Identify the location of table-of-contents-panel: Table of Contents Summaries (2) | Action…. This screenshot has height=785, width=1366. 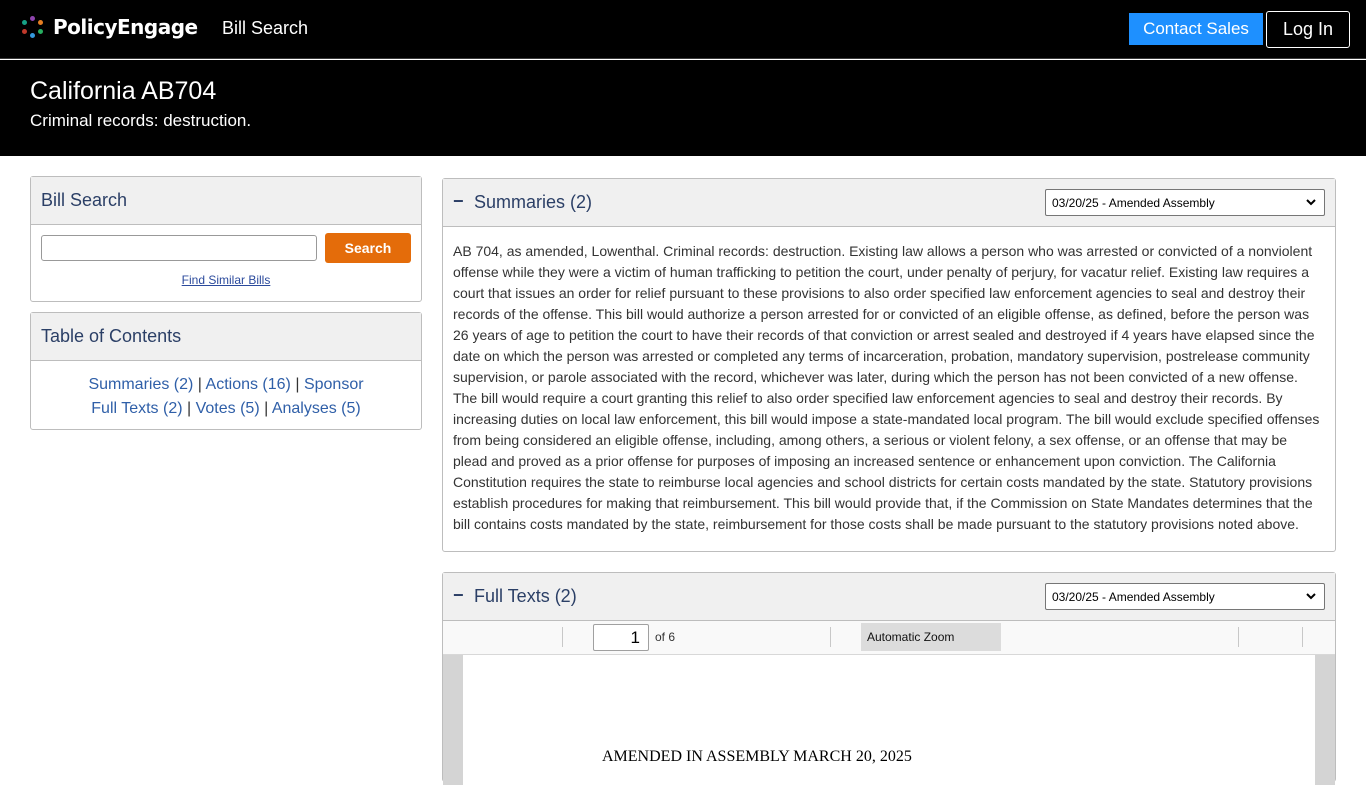
(226, 371).